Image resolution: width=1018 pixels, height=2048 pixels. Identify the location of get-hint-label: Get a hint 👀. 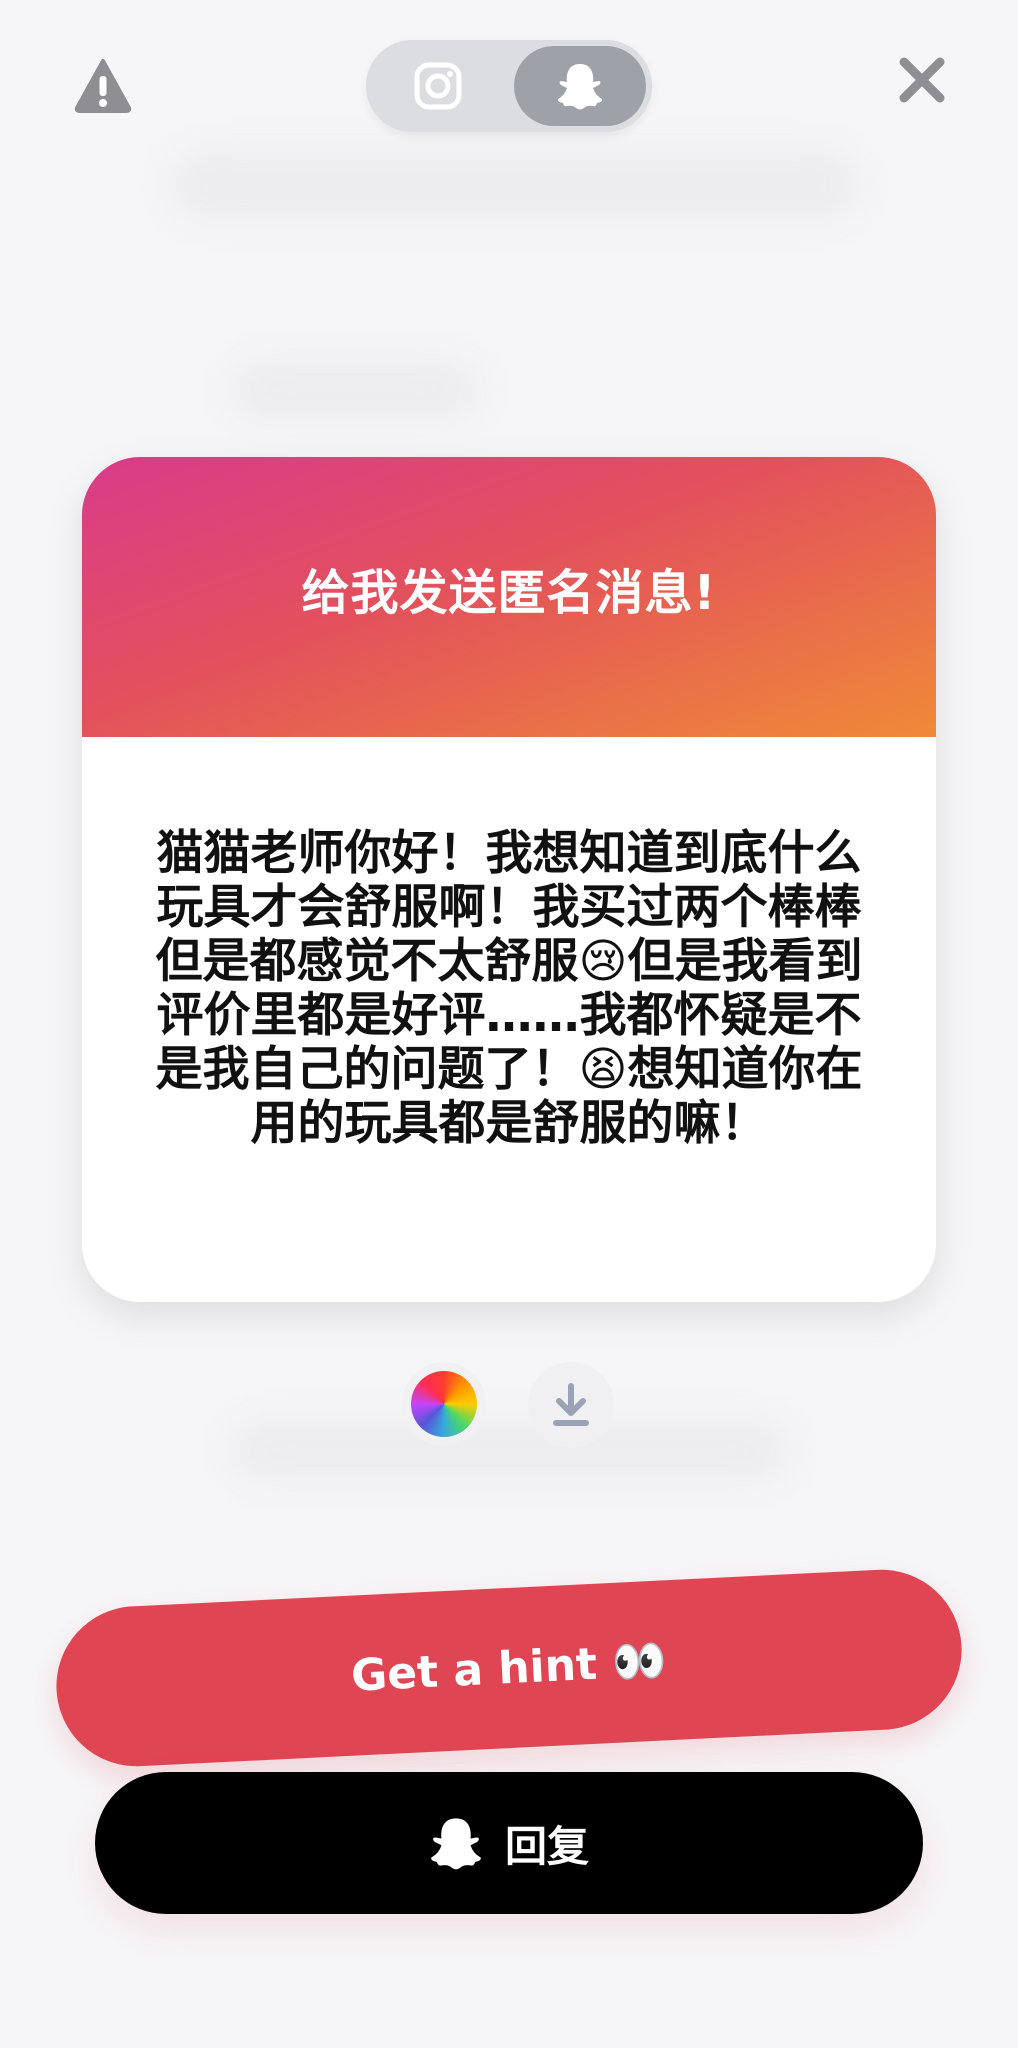
(509, 1668).